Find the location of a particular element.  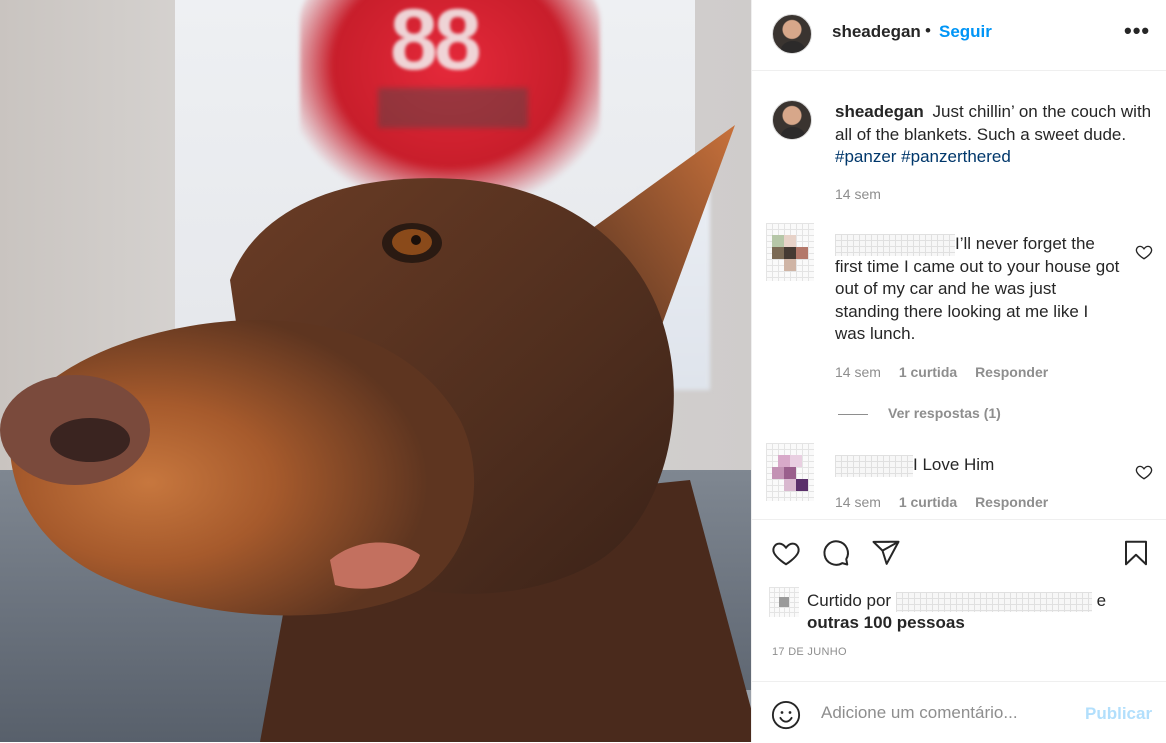

add-comment-bar: Publicar is located at coordinates (959, 712).